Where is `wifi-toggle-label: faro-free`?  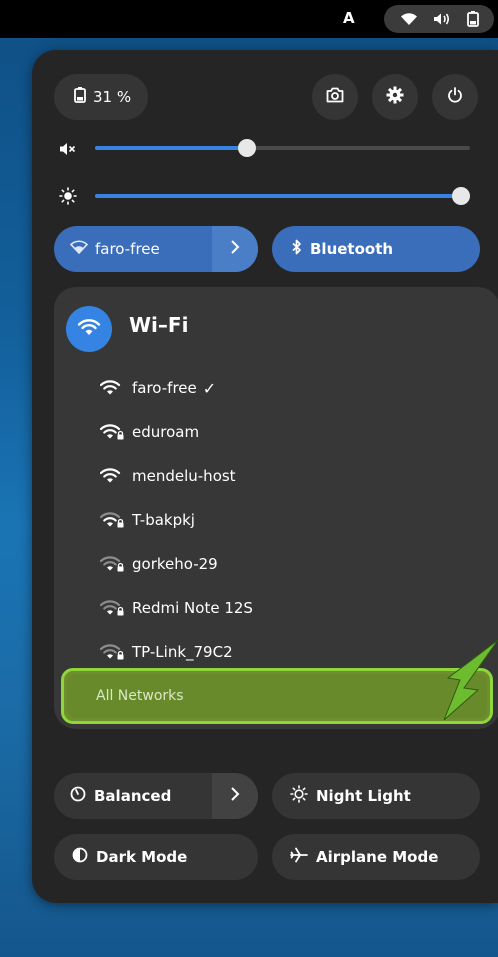
wifi-toggle-label: faro-free is located at coordinates (127, 249).